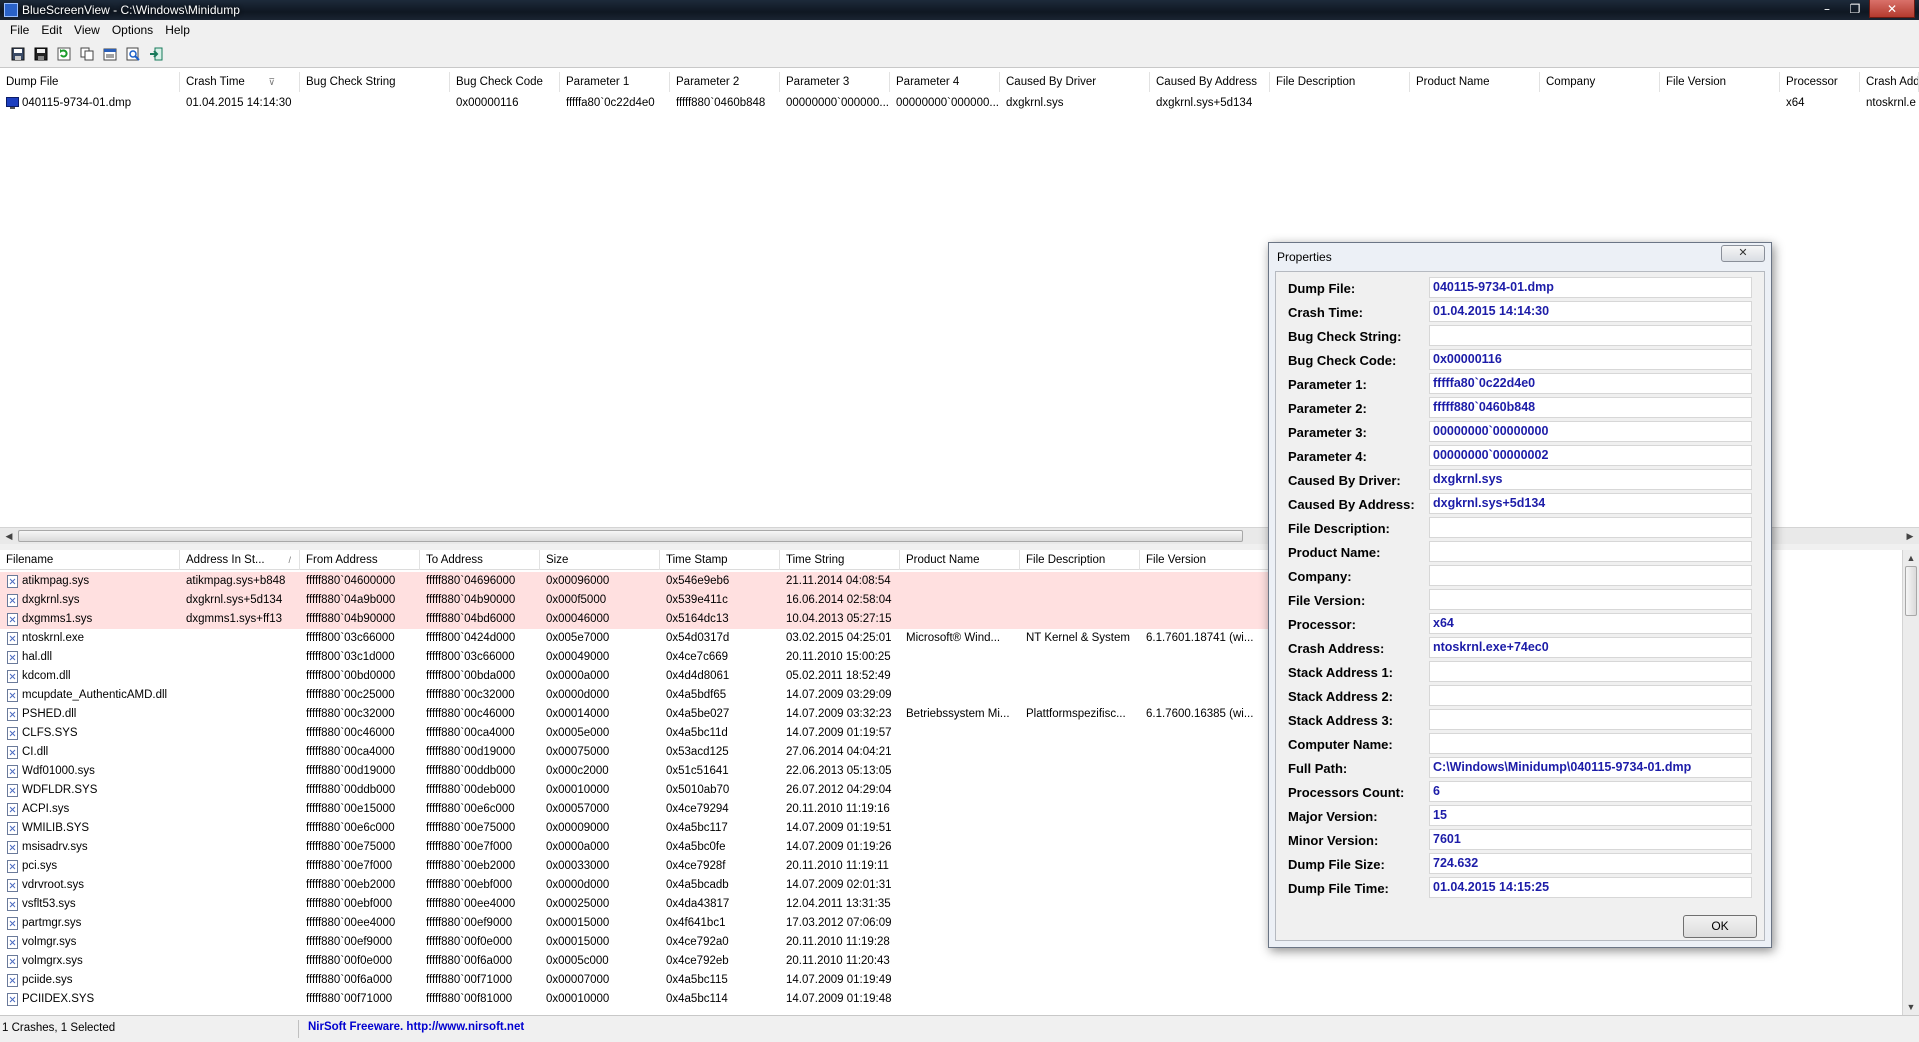 The height and width of the screenshot is (1042, 1919). I want to click on exit-icon, so click(156, 54).